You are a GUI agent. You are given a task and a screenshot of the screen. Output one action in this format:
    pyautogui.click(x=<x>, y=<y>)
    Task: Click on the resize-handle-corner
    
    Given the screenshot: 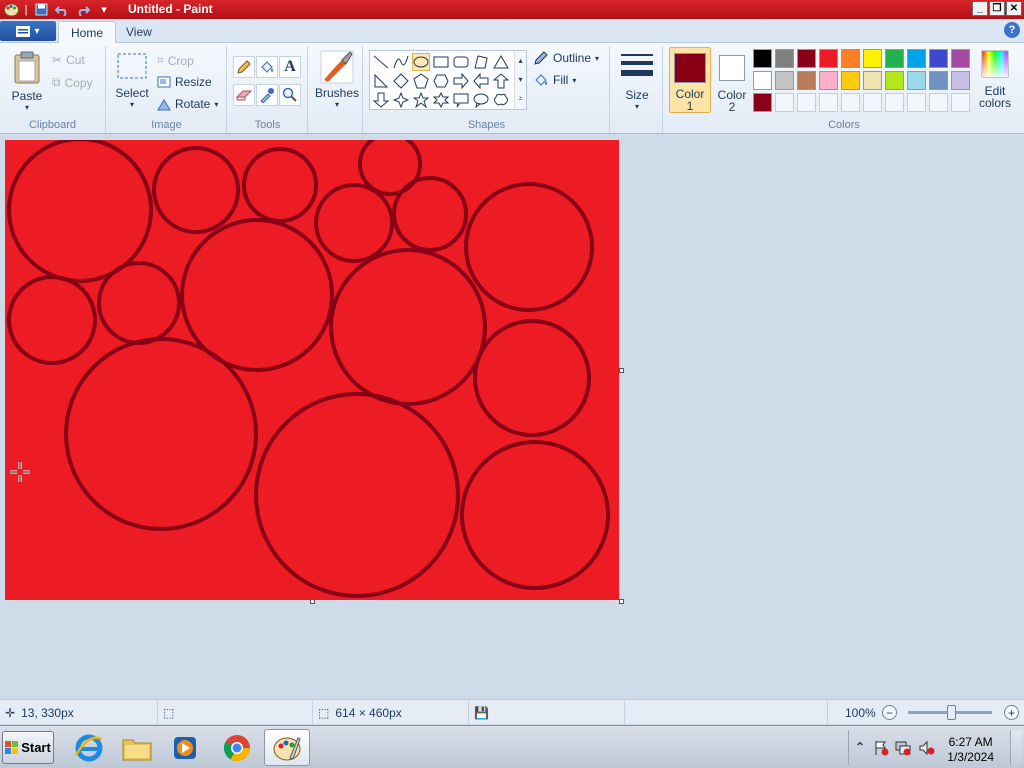 What is the action you would take?
    pyautogui.click(x=621, y=601)
    